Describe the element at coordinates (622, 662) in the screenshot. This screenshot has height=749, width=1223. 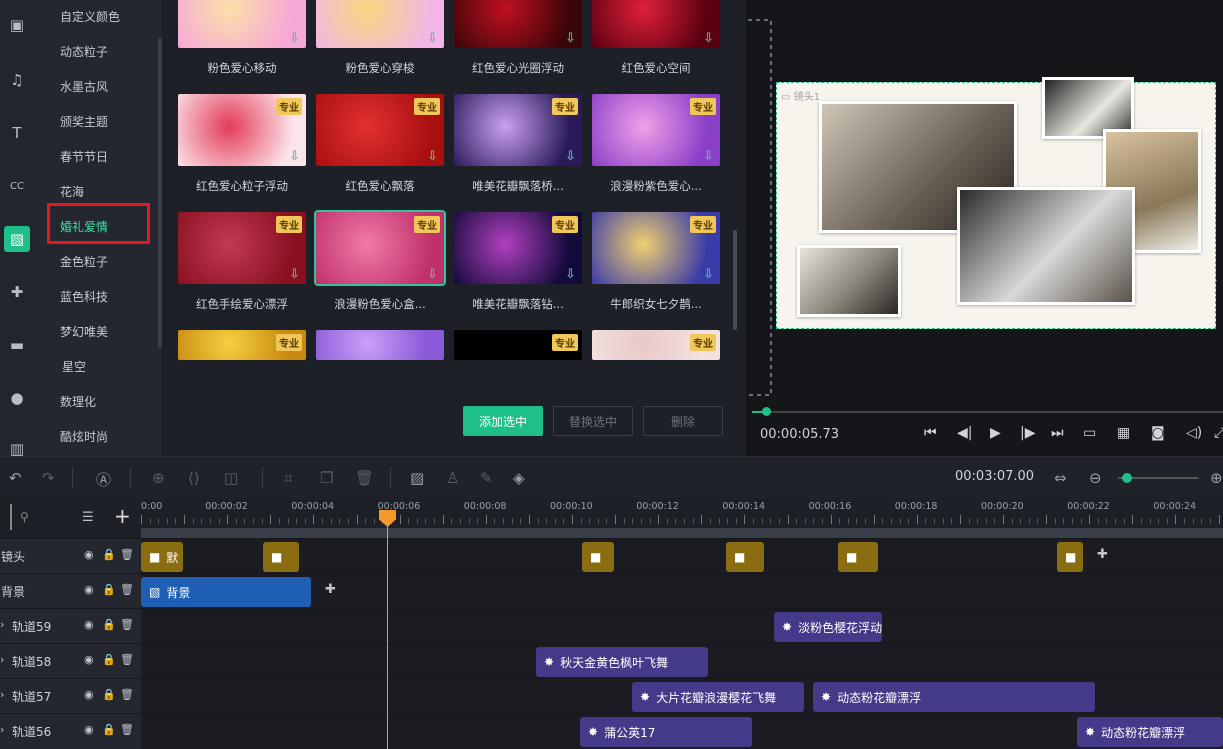
I see `effect-clip: ✸ 秋天金黄色枫叶飞舞` at that location.